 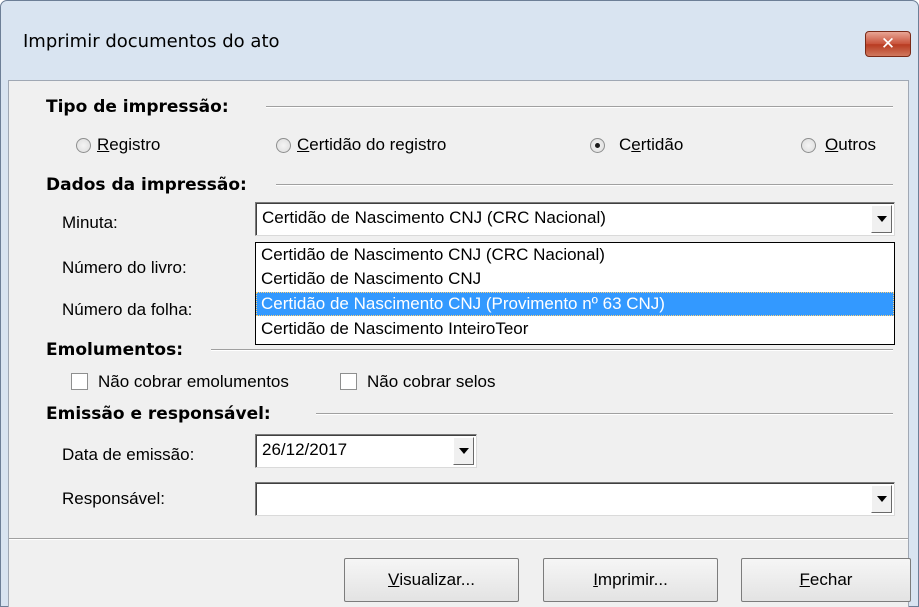 I want to click on responsavel-select, so click(x=575, y=499).